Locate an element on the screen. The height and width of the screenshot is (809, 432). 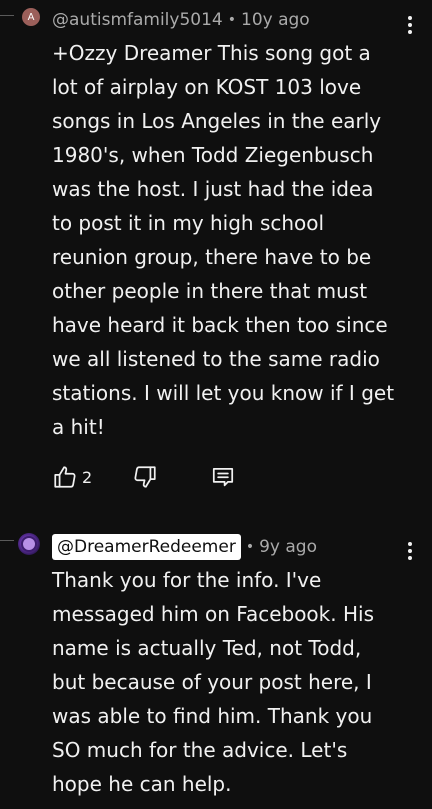
comment-line: other people in there that must is located at coordinates (210, 291).